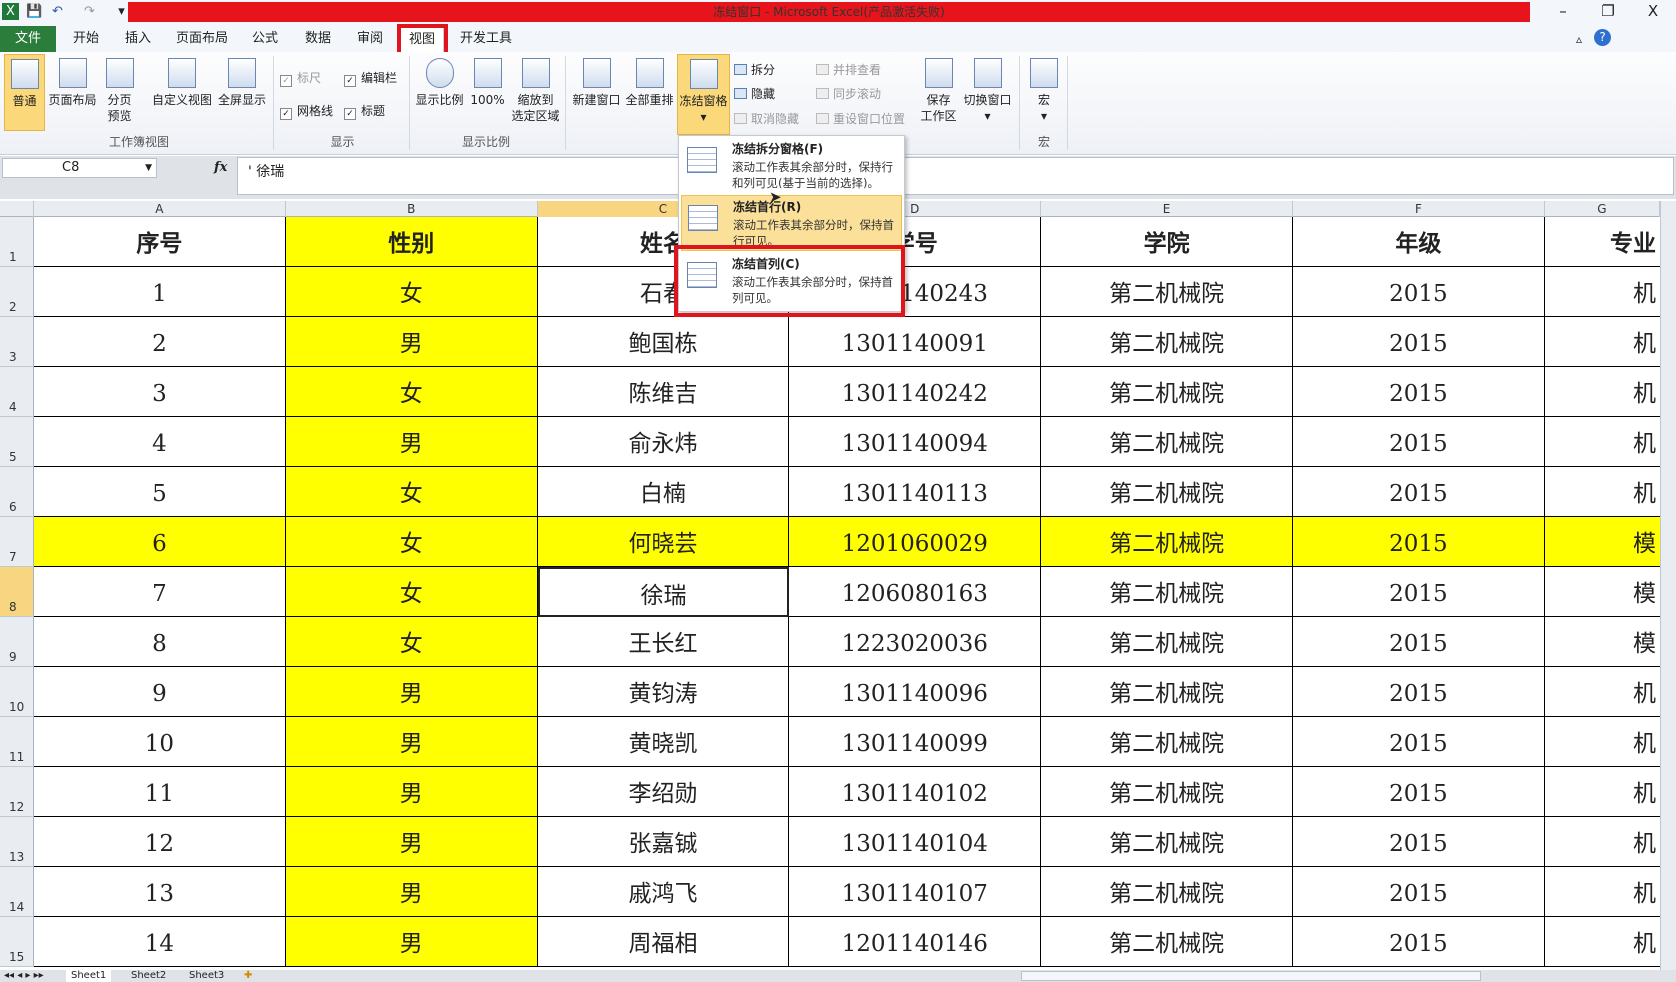 The height and width of the screenshot is (982, 1676). Describe the element at coordinates (915, 742) in the screenshot. I see `table-cell: 1301140099` at that location.